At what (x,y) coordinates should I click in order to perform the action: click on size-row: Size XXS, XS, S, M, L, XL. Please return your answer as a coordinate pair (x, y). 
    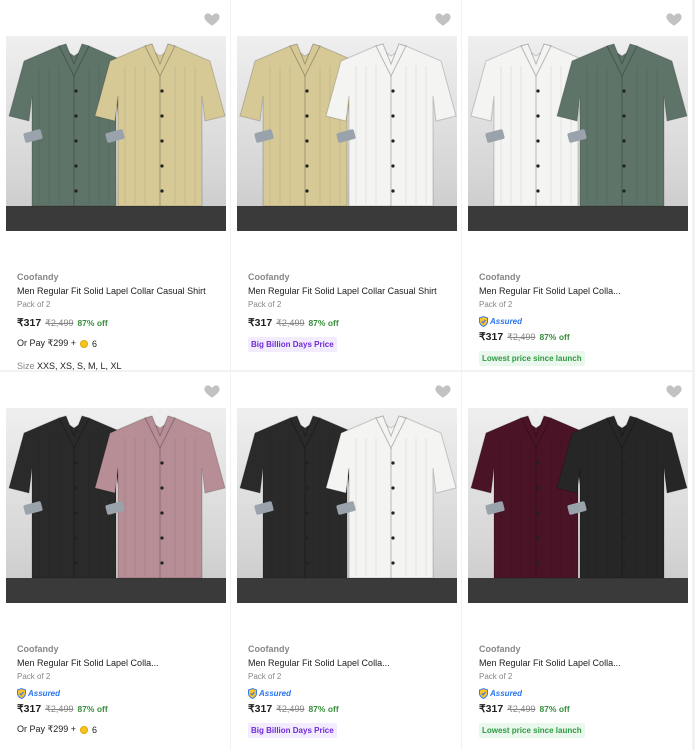
    Looking at the image, I should click on (119, 366).